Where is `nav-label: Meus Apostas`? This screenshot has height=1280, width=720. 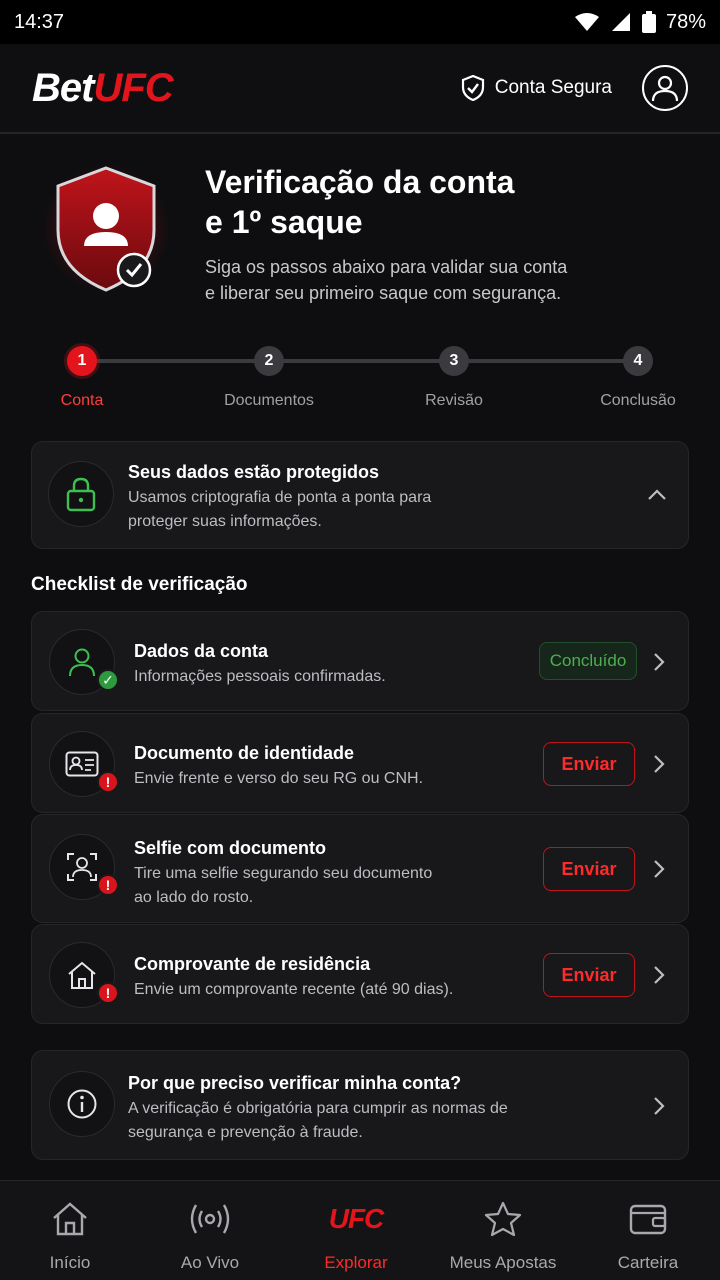 nav-label: Meus Apostas is located at coordinates (503, 1262).